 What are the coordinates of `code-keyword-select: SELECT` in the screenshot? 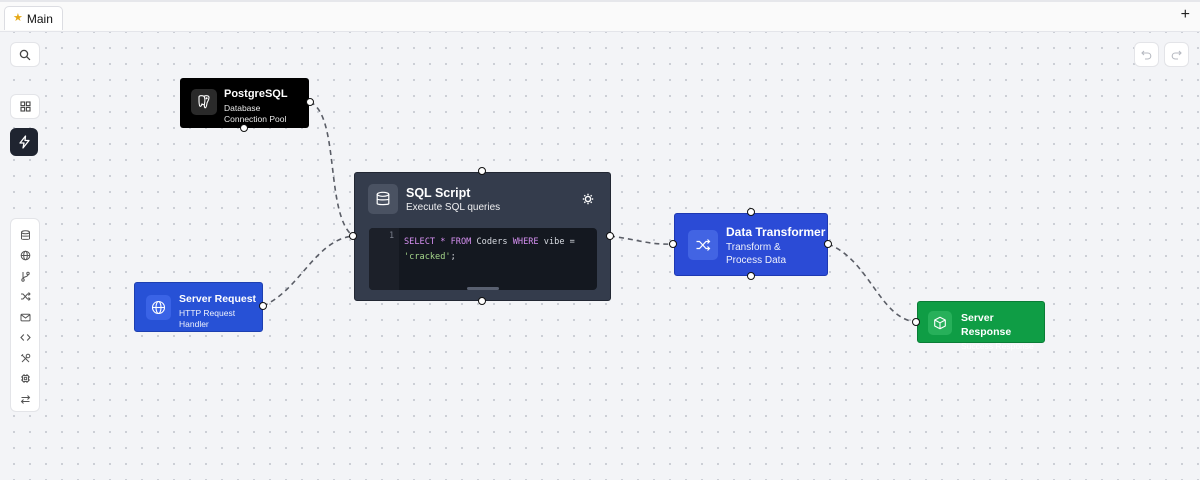 It's located at (420, 242).